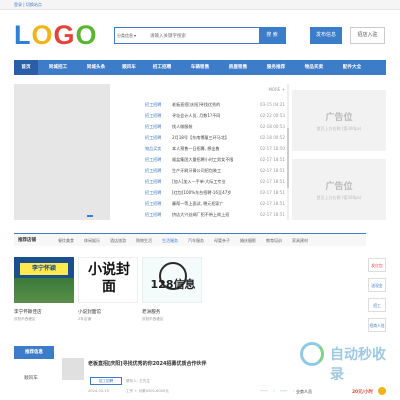 Image resolution: width=400 pixels, height=400 pixels. Describe the element at coordinates (126, 36) in the screenshot. I see `search-category-select: 分类信息` at that location.